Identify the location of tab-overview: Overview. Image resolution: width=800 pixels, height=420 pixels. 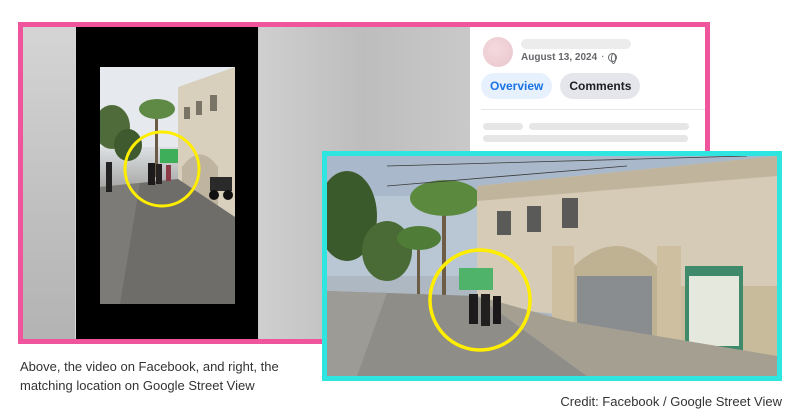
(517, 86).